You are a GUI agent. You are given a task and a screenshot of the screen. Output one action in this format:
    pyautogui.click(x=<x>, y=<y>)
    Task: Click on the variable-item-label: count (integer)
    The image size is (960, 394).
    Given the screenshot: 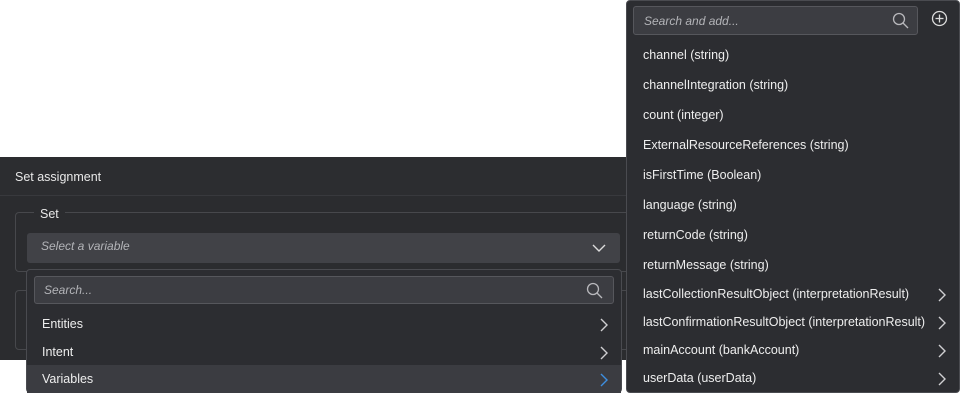 What is the action you would take?
    pyautogui.click(x=683, y=115)
    